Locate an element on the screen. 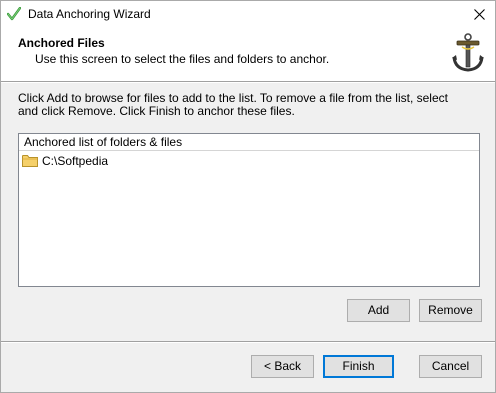 The width and height of the screenshot is (496, 393). header-divider is located at coordinates (248, 82).